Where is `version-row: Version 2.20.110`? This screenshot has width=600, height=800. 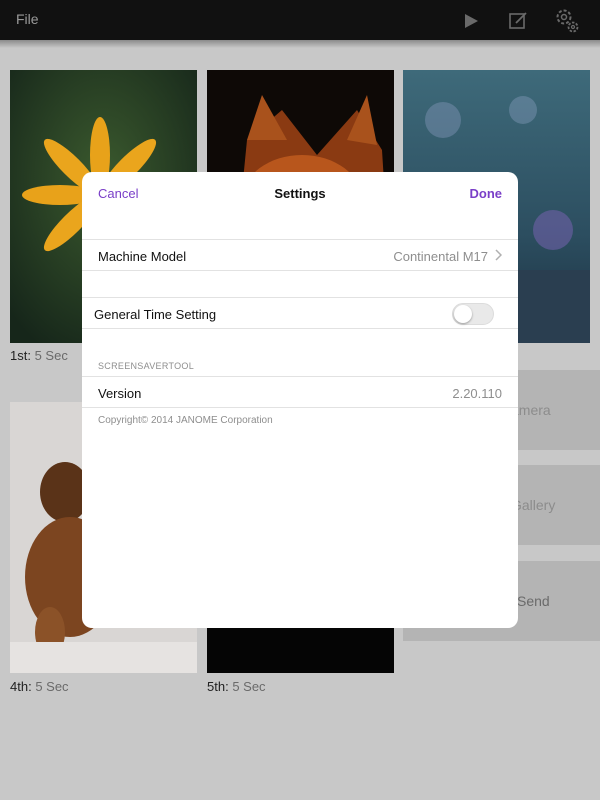
version-row: Version 2.20.110 is located at coordinates (300, 392).